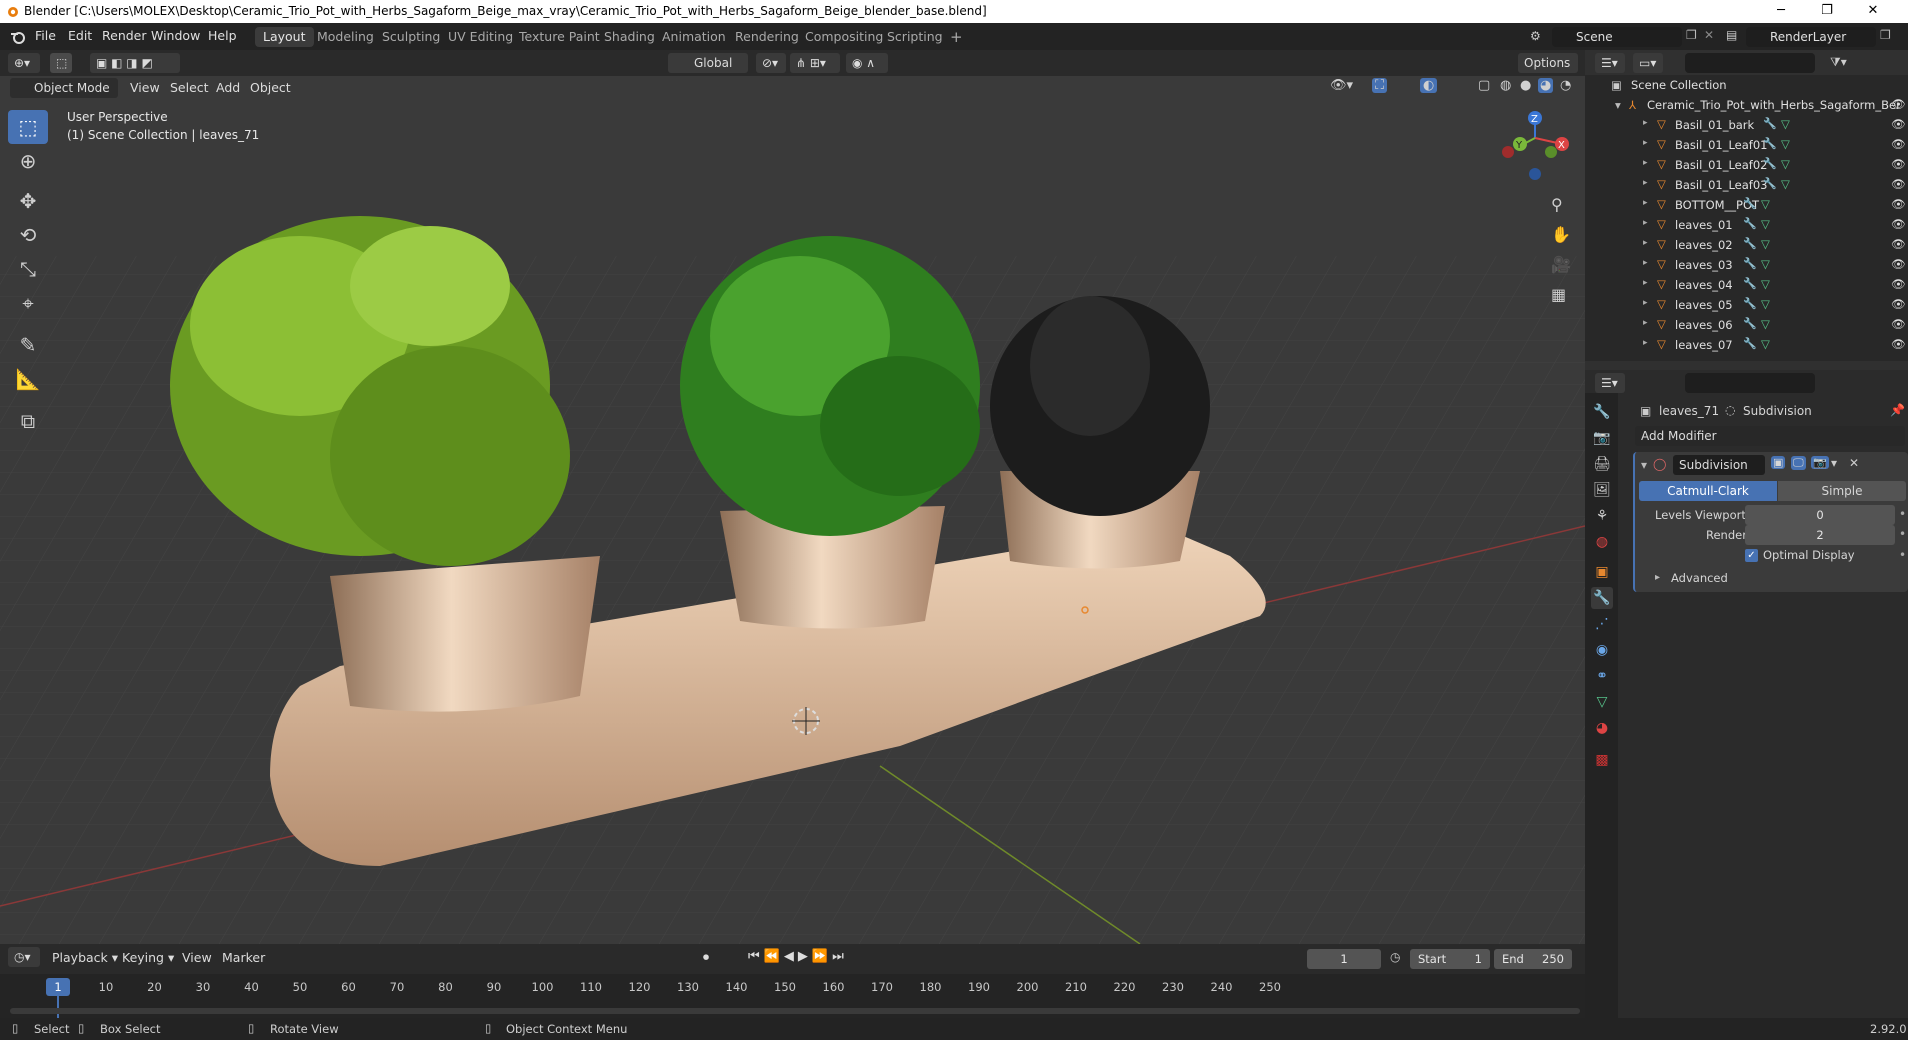 The height and width of the screenshot is (1040, 1908). I want to click on outliner-item: ▸ ▽ Basil_01_Leaf03 🔧 ▽ 👁, so click(1746, 185).